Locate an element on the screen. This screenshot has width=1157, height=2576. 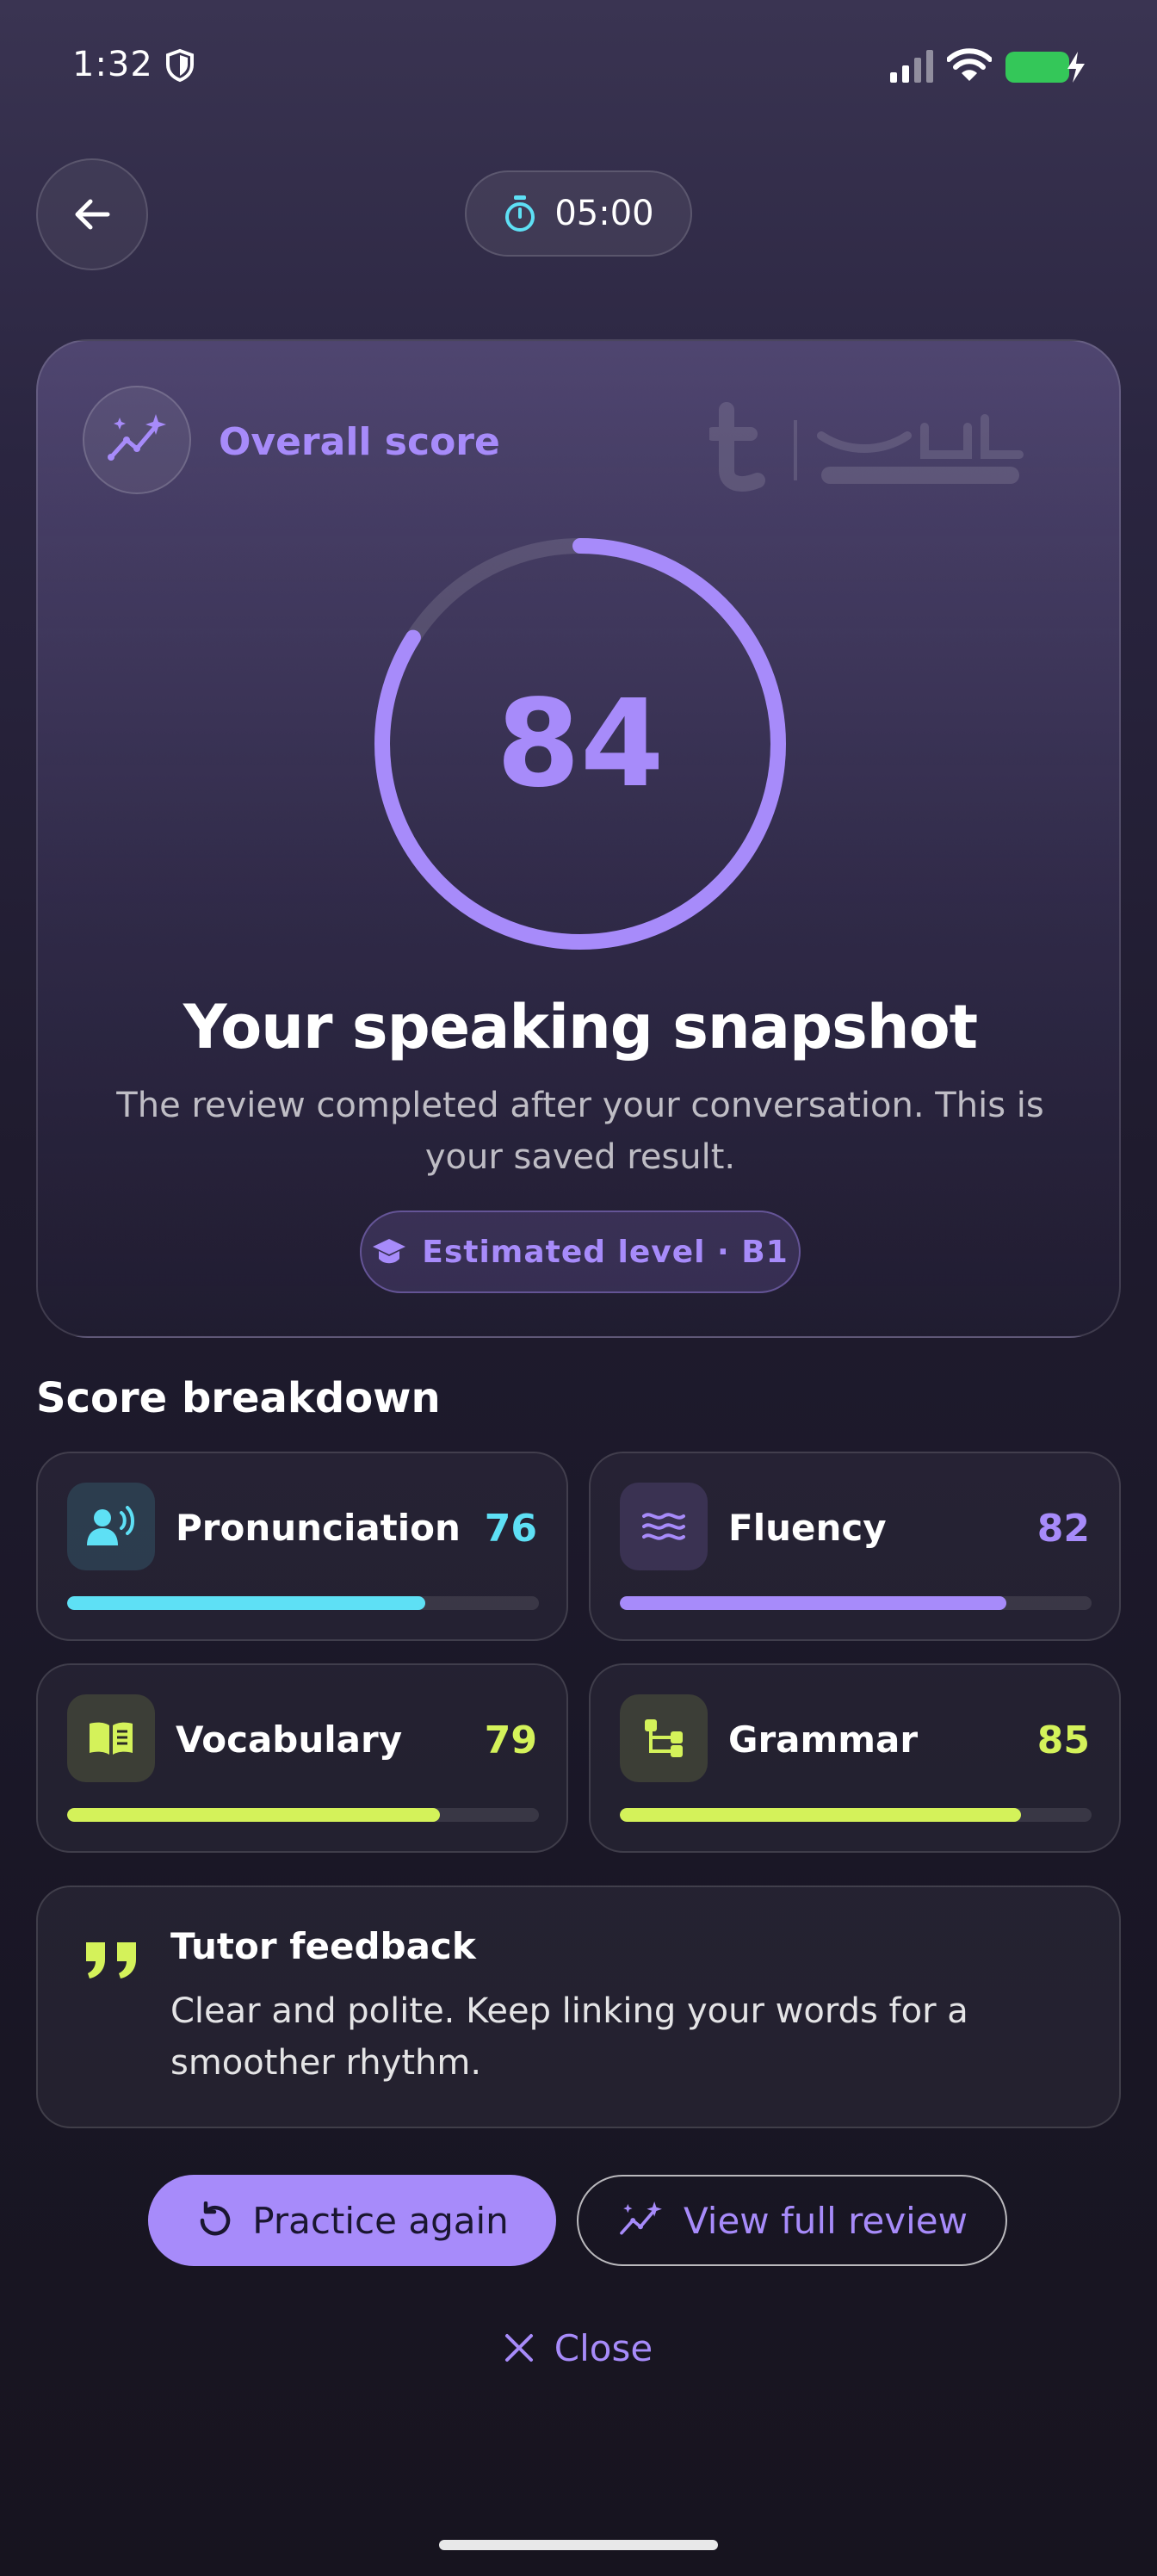
score-breakdown-title: Score breakdown is located at coordinates (239, 1398).